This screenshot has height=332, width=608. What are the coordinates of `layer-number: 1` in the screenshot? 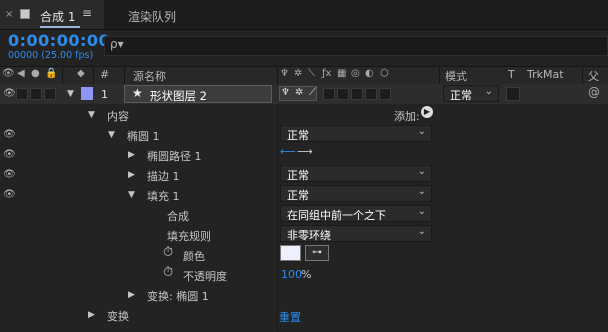 It's located at (104, 94).